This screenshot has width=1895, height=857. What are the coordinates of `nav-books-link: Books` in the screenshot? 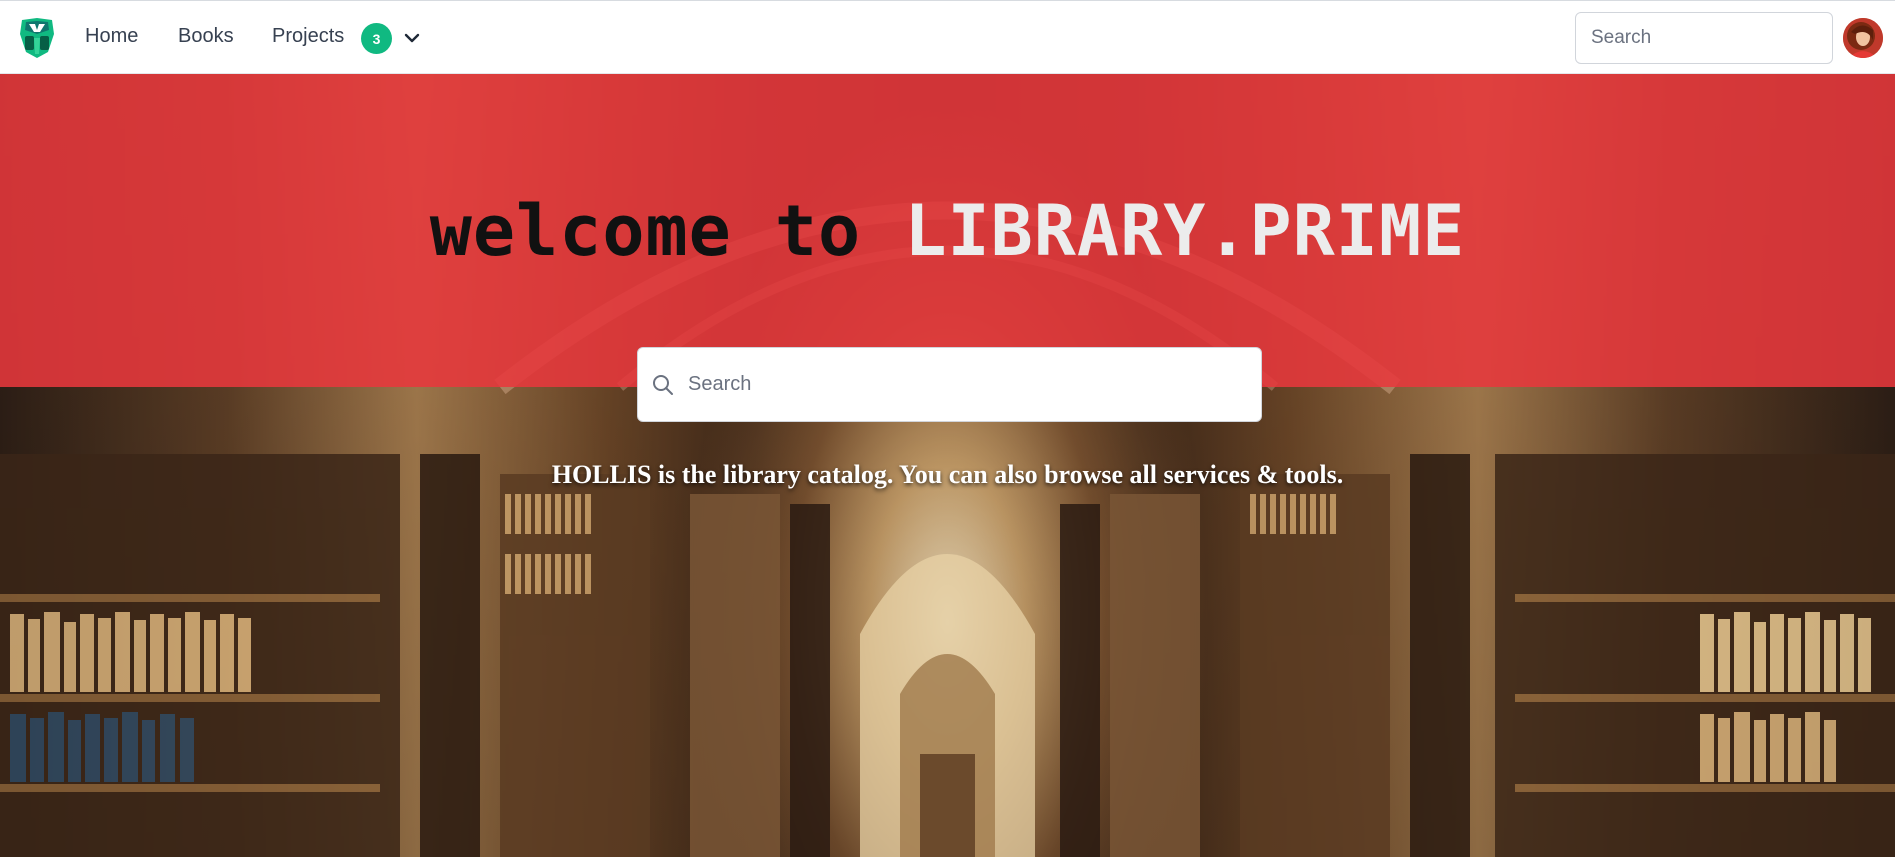 It's located at (206, 36).